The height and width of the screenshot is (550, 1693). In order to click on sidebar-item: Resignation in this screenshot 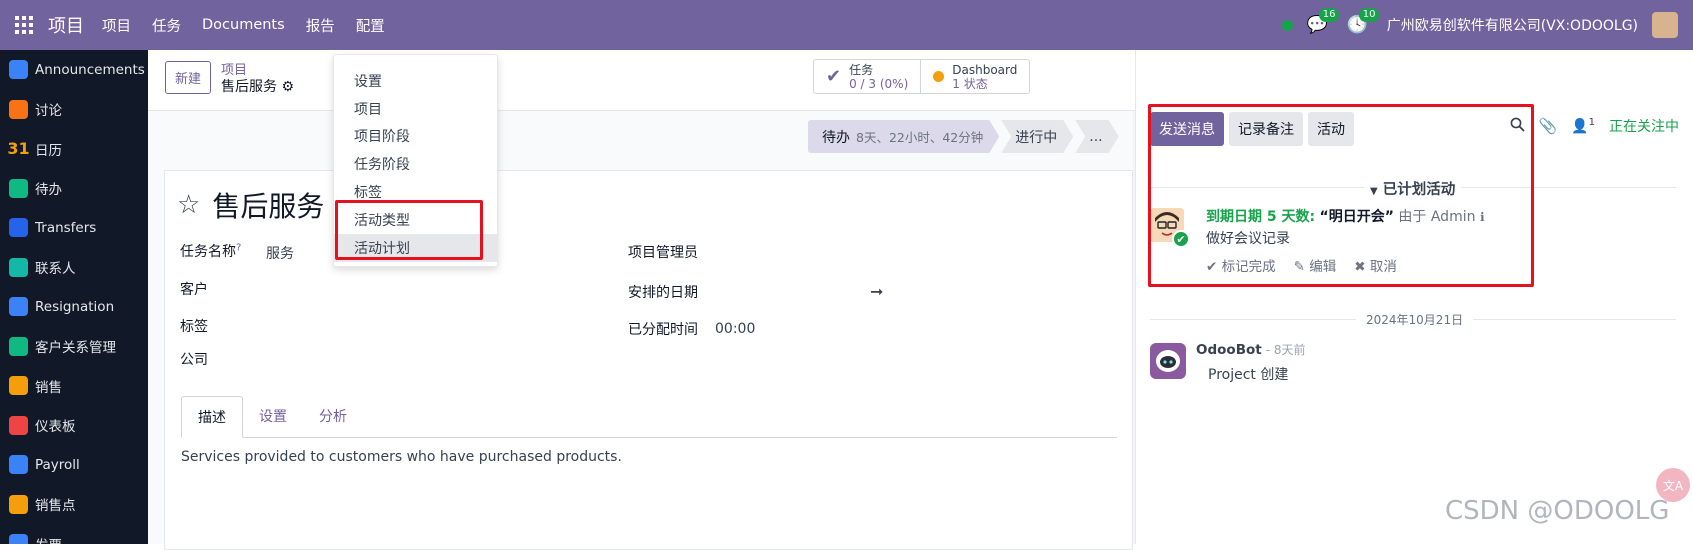, I will do `click(74, 307)`.